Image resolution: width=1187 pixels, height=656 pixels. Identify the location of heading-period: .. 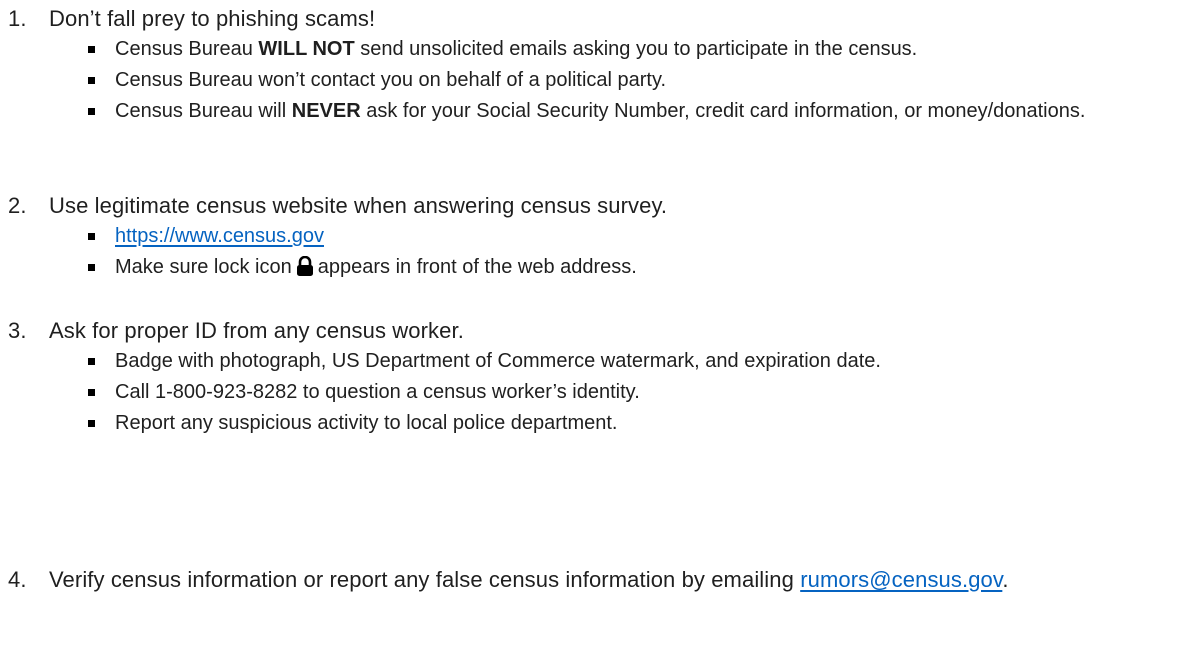
(1005, 579).